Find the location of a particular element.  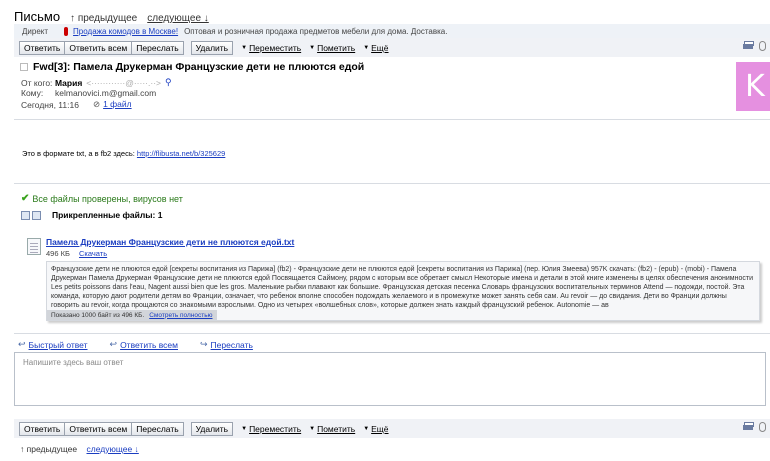

page-header: Письмо ↑ предыдущее следующее ↓ is located at coordinates (111, 17).